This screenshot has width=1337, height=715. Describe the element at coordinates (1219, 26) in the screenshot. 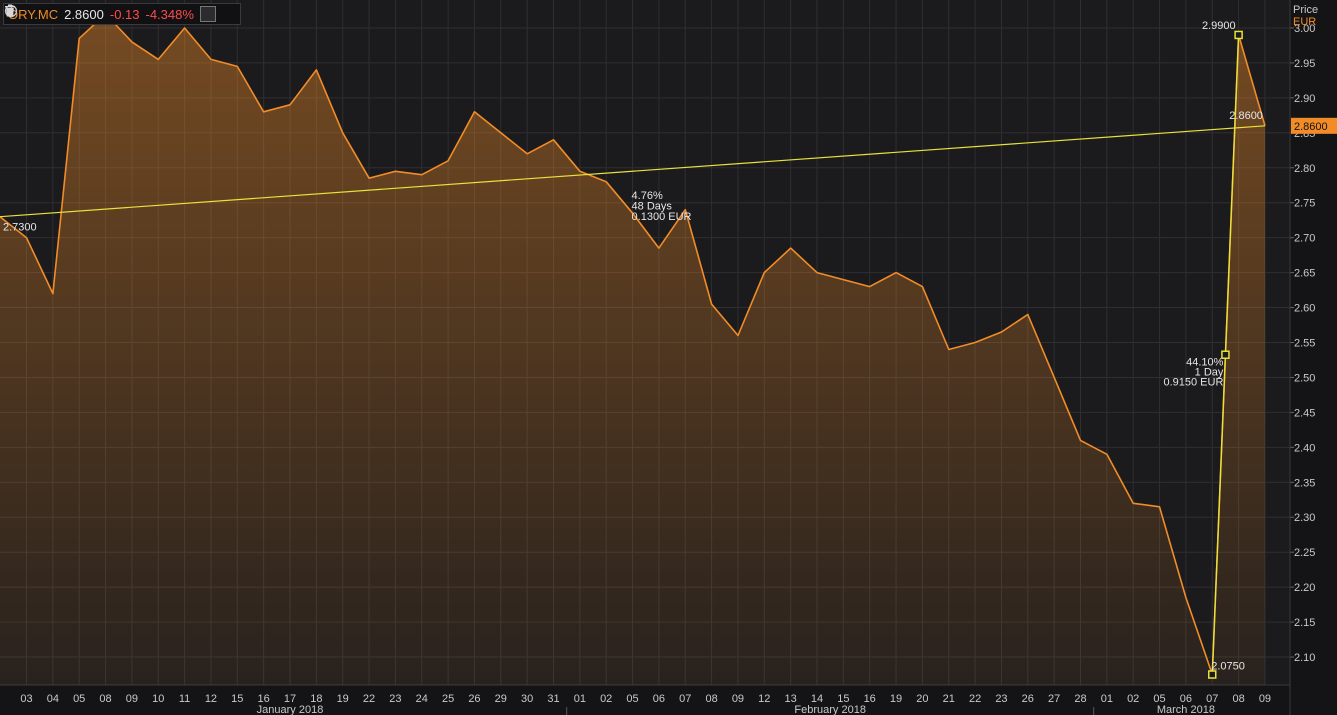

I see `jump-high-label: 2.9900` at that location.